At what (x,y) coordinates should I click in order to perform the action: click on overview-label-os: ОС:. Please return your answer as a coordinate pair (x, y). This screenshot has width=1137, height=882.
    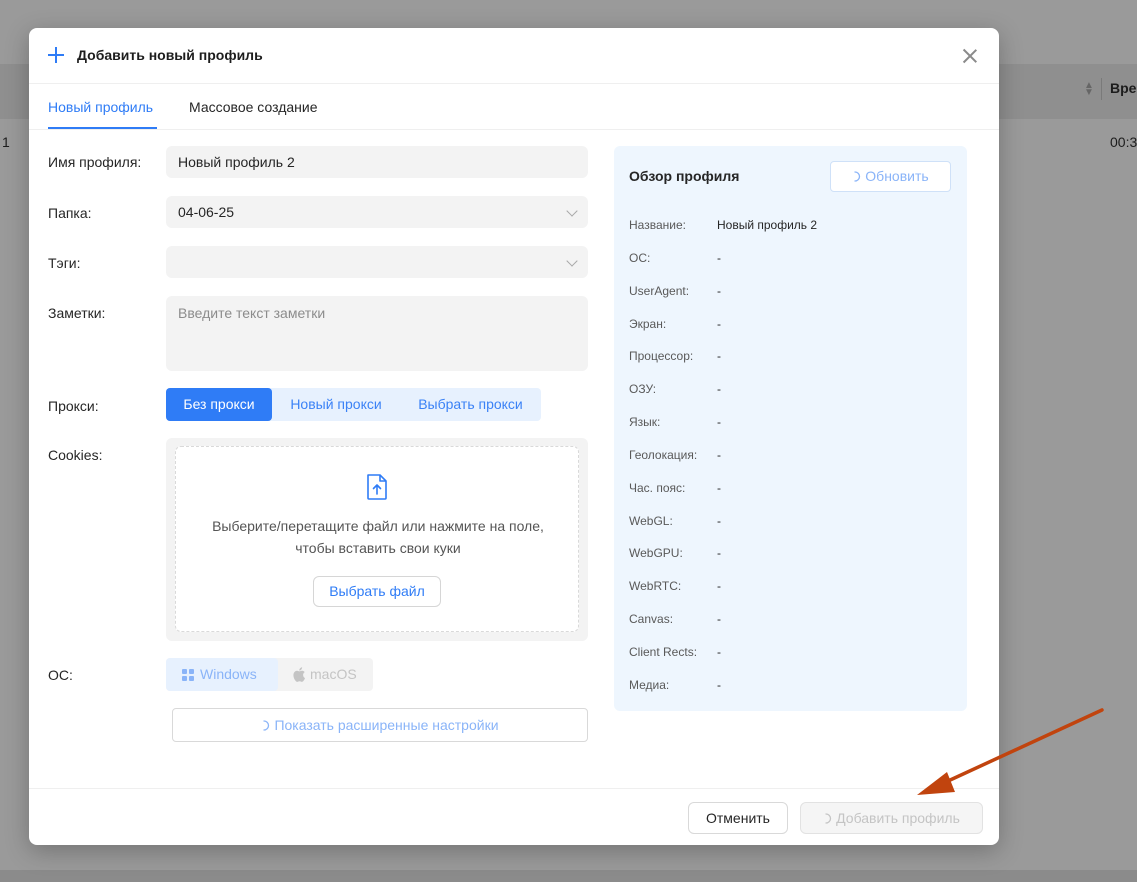
    Looking at the image, I should click on (640, 258).